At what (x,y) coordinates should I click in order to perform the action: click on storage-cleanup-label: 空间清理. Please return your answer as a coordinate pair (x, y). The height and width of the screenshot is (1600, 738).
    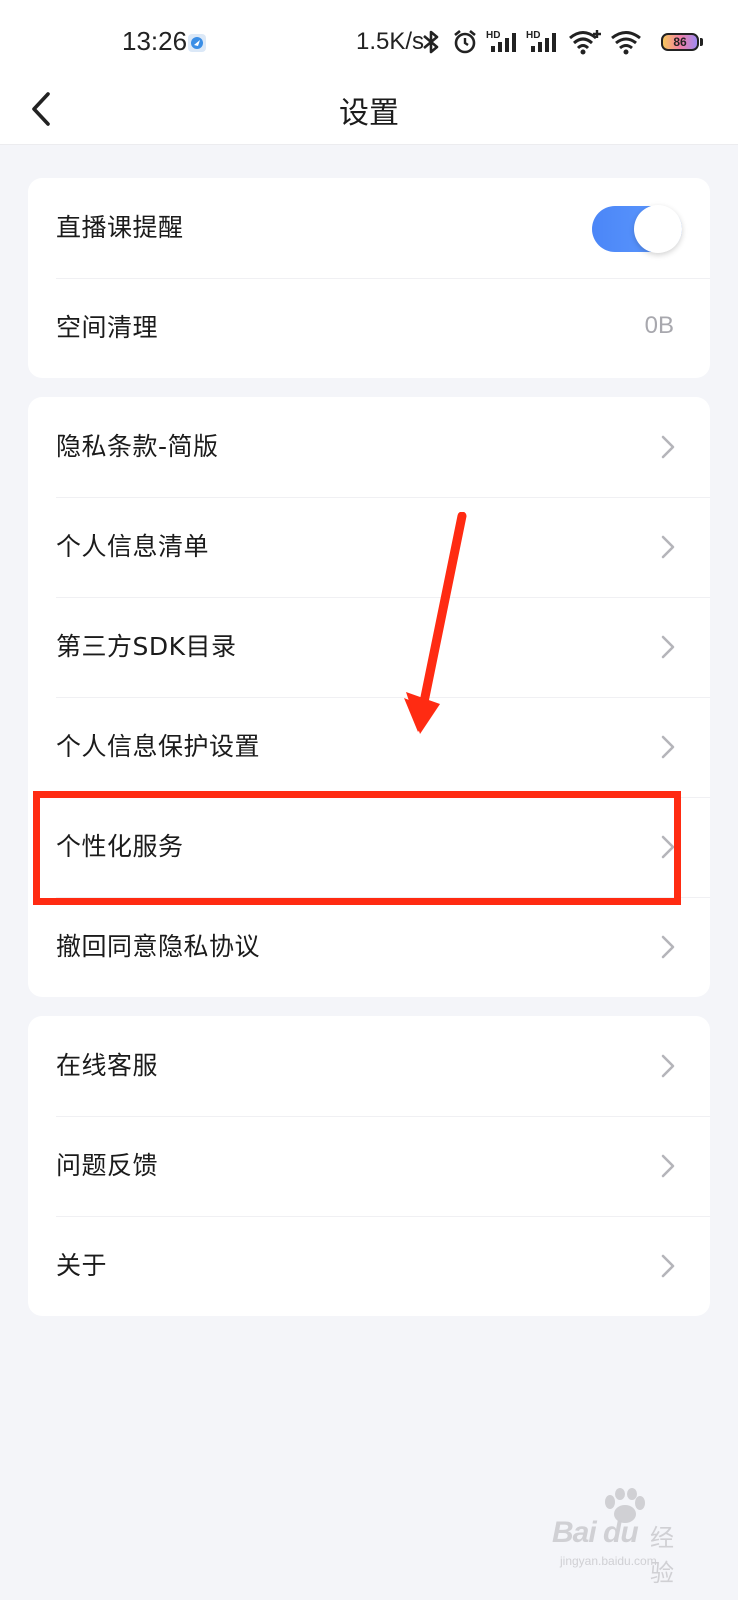
    Looking at the image, I should click on (107, 327).